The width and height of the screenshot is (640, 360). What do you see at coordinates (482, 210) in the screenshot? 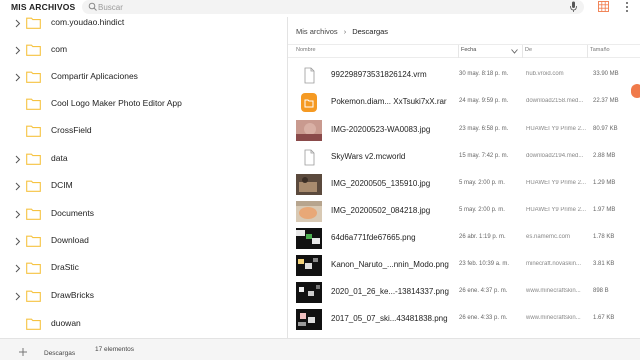
I see `file-date: 5 may. 2:00 p. m.` at bounding box center [482, 210].